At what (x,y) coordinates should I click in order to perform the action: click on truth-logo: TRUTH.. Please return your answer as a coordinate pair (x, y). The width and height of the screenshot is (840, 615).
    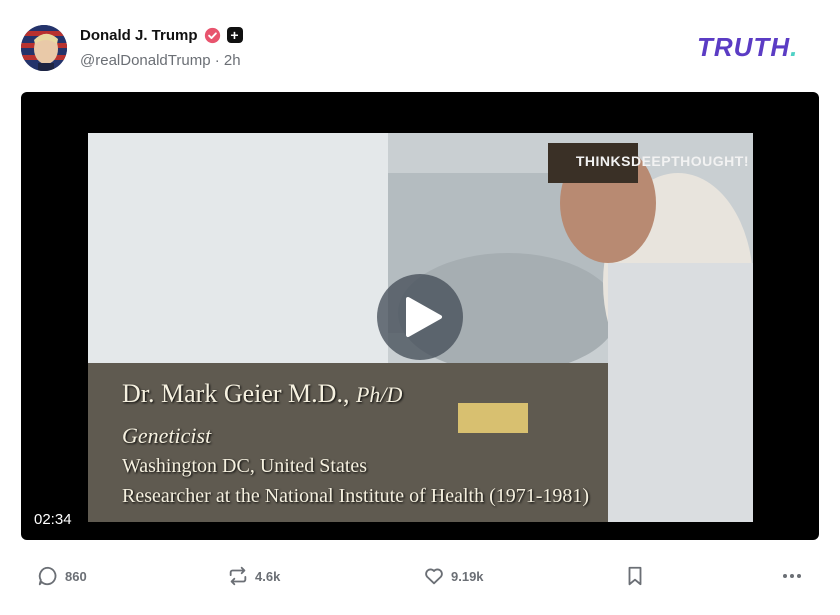
    Looking at the image, I should click on (747, 47).